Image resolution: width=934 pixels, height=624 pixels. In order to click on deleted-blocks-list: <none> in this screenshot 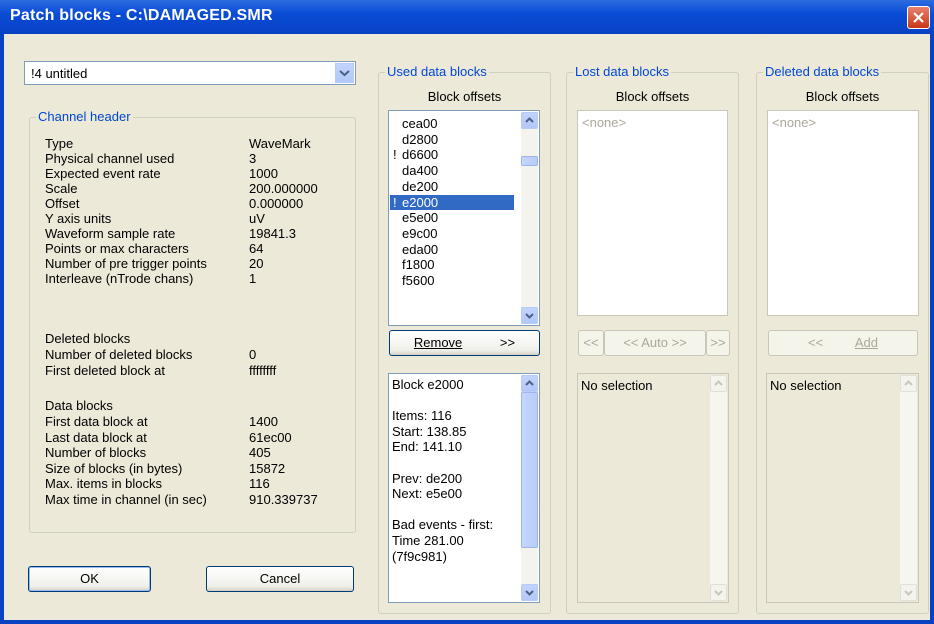, I will do `click(843, 213)`.